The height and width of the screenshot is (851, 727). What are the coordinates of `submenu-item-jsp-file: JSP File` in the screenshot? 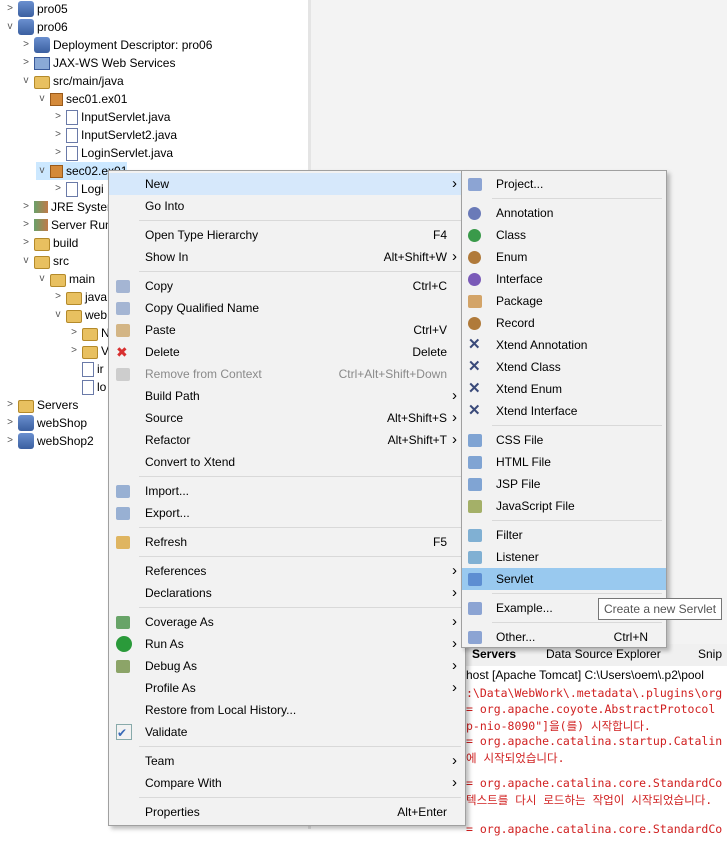 It's located at (564, 484).